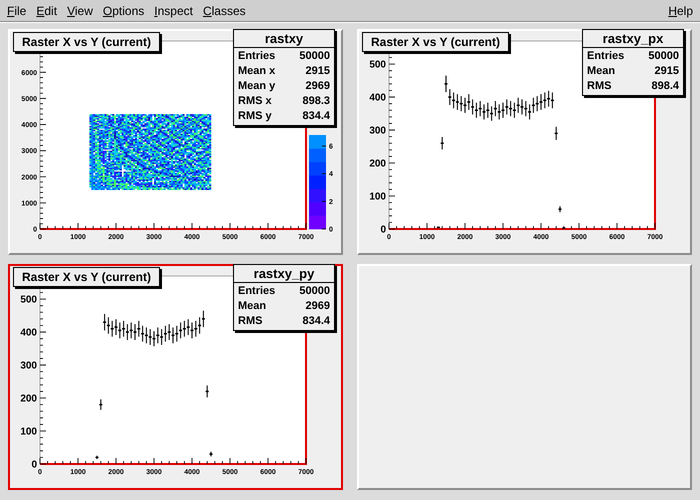 The height and width of the screenshot is (500, 700). Describe the element at coordinates (284, 274) in the screenshot. I see `histogram-name: rastxy_py` at that location.